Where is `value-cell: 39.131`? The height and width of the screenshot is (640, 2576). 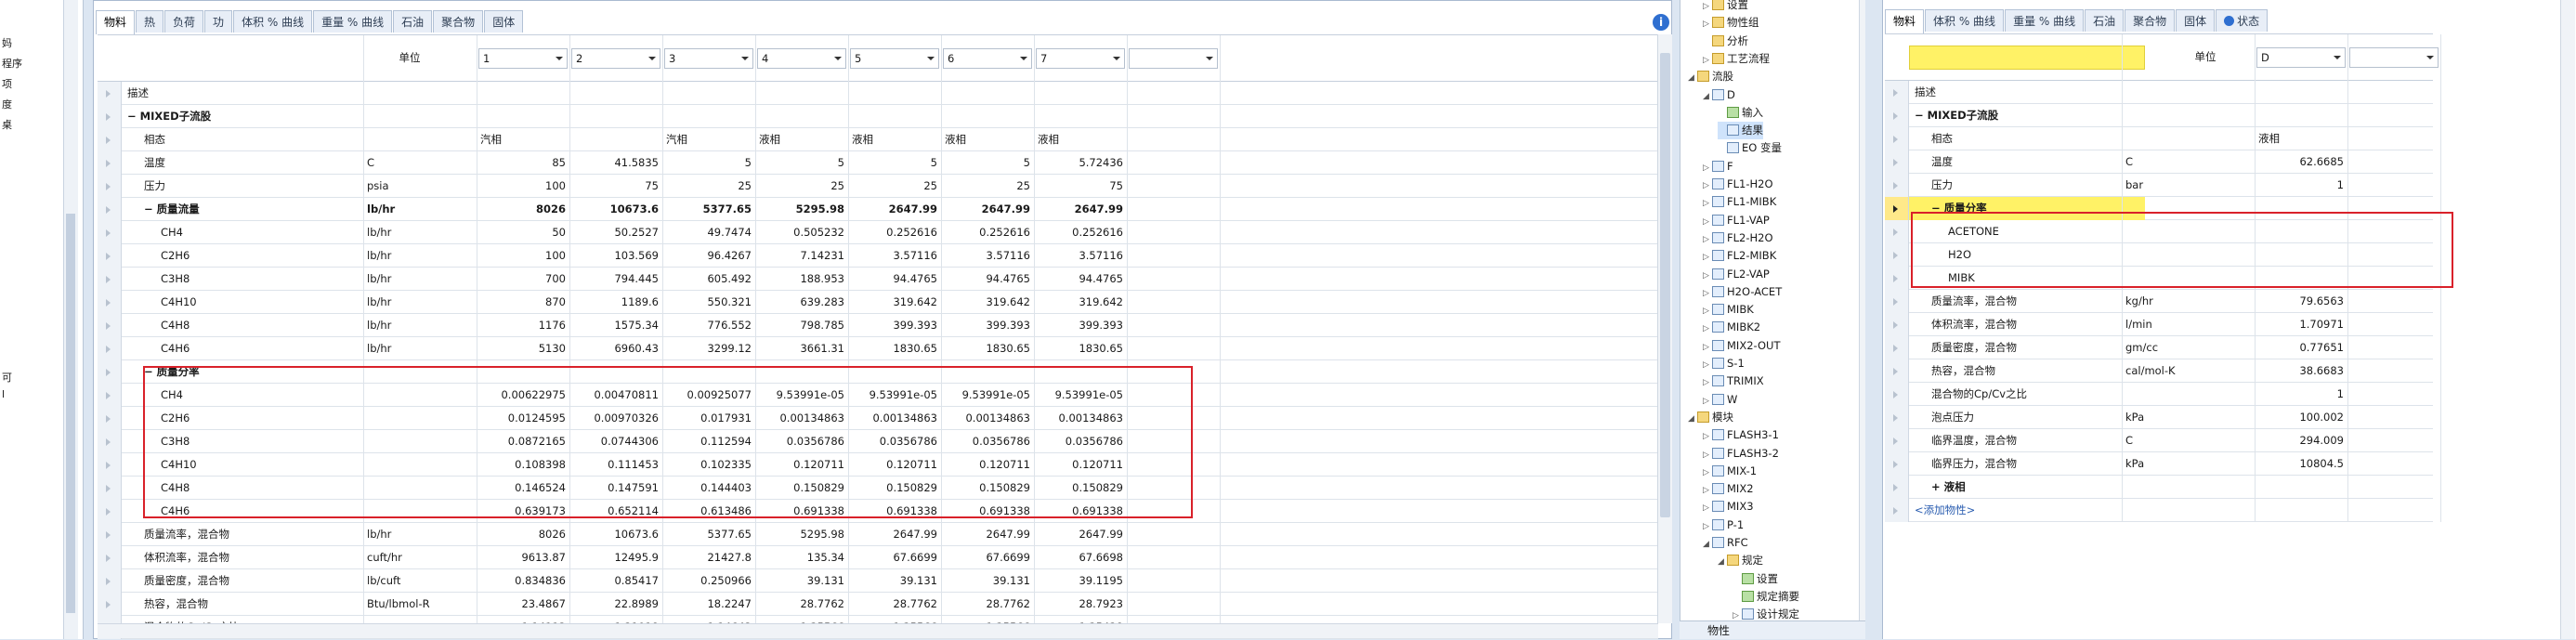
value-cell: 39.131 is located at coordinates (895, 581).